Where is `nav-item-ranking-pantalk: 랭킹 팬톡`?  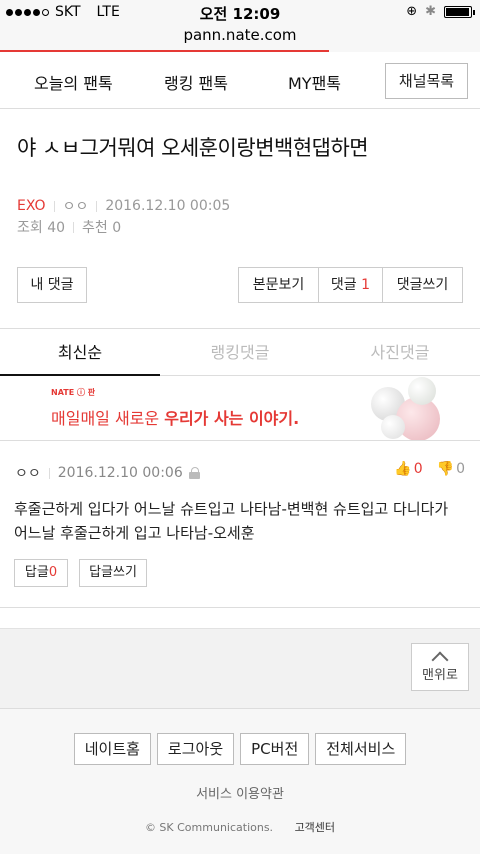
nav-item-ranking-pantalk: 랭킹 팬톡 is located at coordinates (196, 82).